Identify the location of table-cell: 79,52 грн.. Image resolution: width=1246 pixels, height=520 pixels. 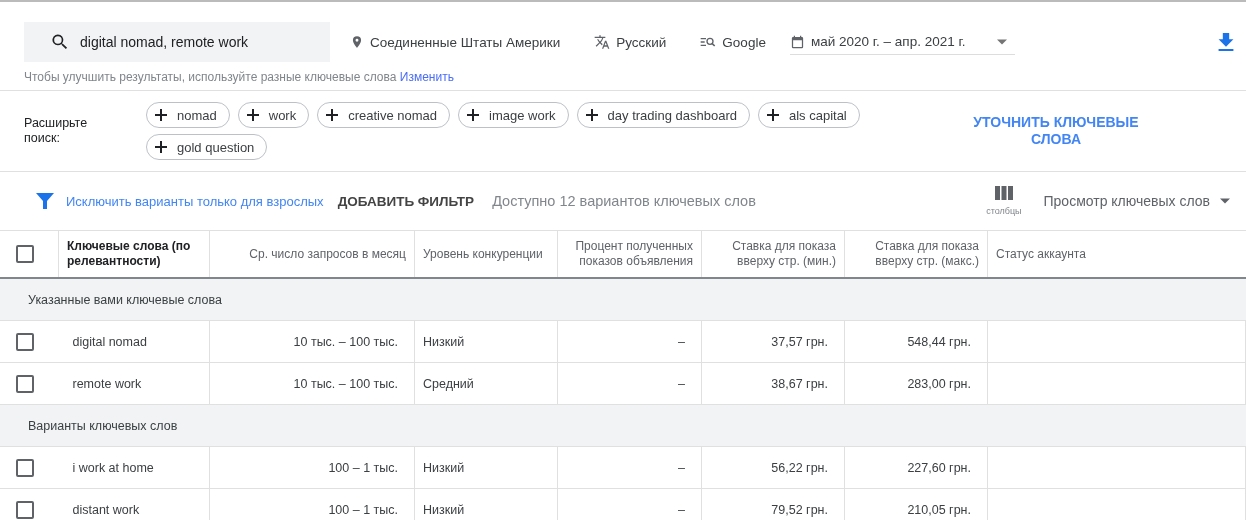
(773, 504).